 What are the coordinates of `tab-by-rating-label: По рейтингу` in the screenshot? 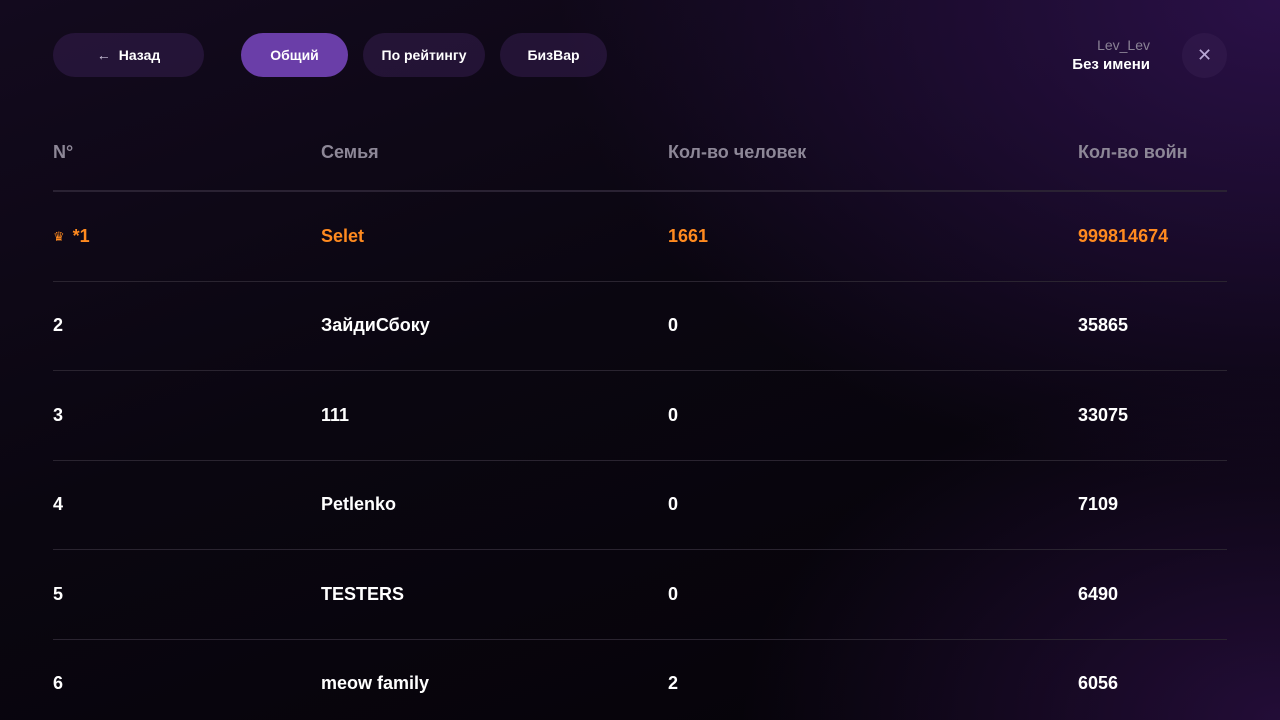 It's located at (424, 55).